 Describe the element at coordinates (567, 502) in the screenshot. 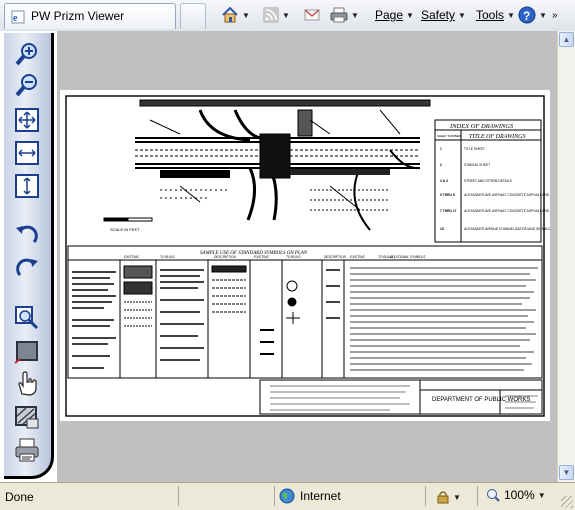

I see `resize-grip` at that location.